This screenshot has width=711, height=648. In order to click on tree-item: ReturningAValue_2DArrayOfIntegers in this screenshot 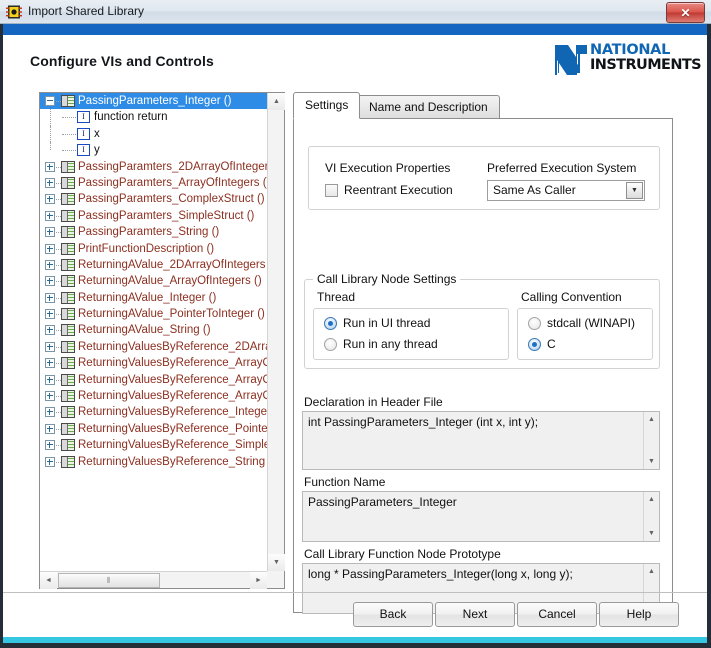, I will do `click(153, 265)`.